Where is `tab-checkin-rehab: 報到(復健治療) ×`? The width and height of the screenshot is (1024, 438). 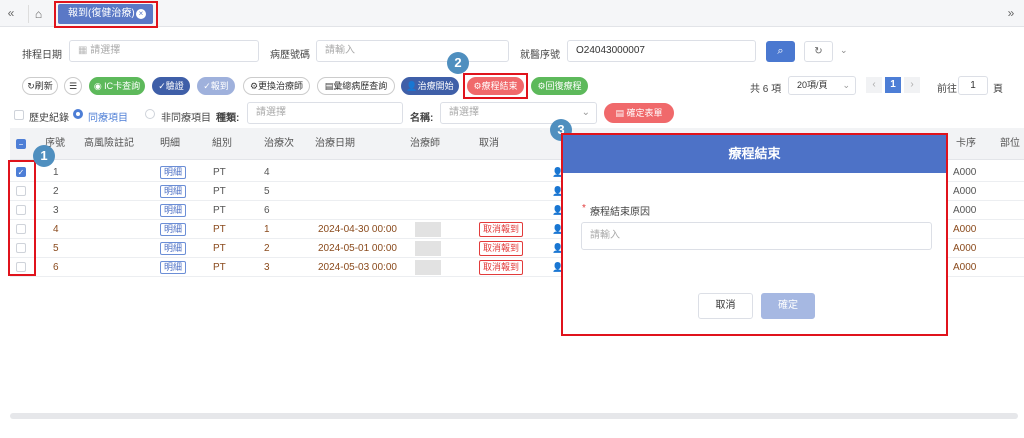 tab-checkin-rehab: 報到(復健治療) × is located at coordinates (105, 14).